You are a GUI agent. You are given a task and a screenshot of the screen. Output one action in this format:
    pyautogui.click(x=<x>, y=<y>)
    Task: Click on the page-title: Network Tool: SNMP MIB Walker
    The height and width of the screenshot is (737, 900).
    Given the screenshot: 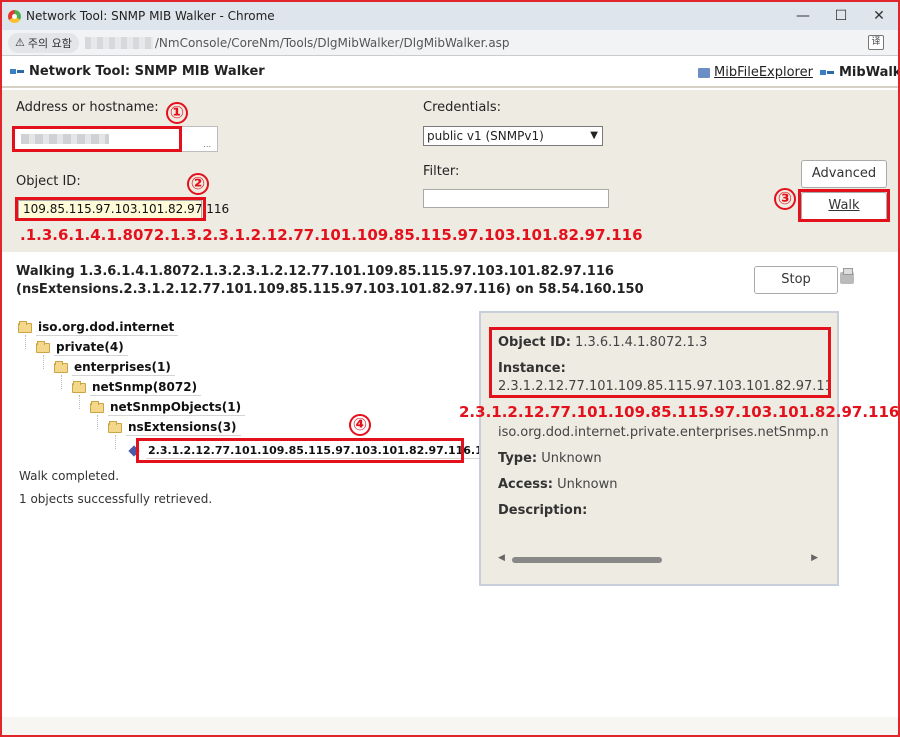 What is the action you would take?
    pyautogui.click(x=137, y=71)
    